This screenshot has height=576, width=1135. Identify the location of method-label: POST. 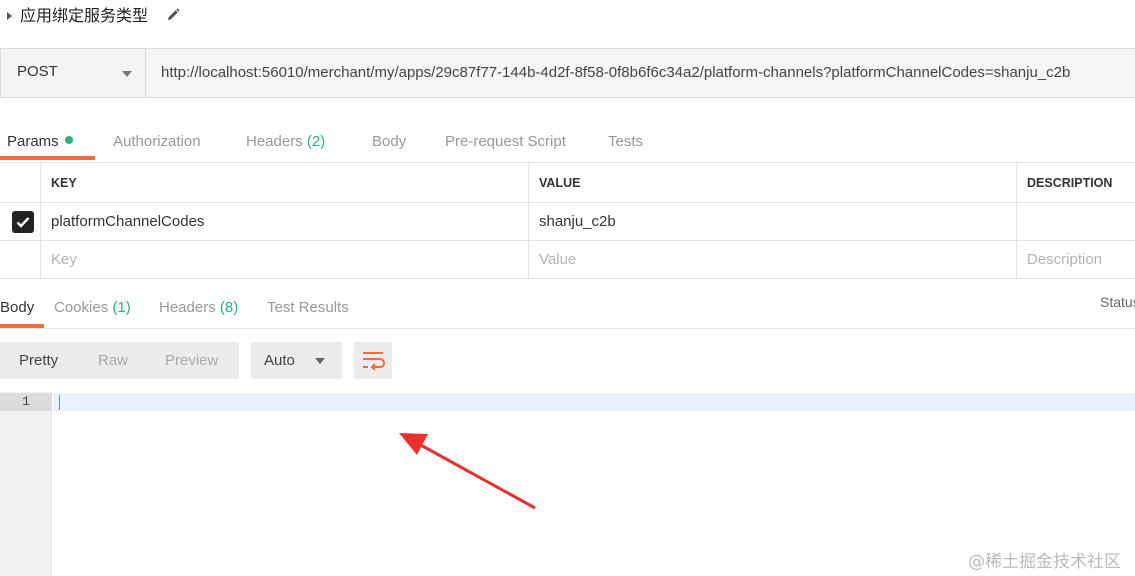
(37, 71).